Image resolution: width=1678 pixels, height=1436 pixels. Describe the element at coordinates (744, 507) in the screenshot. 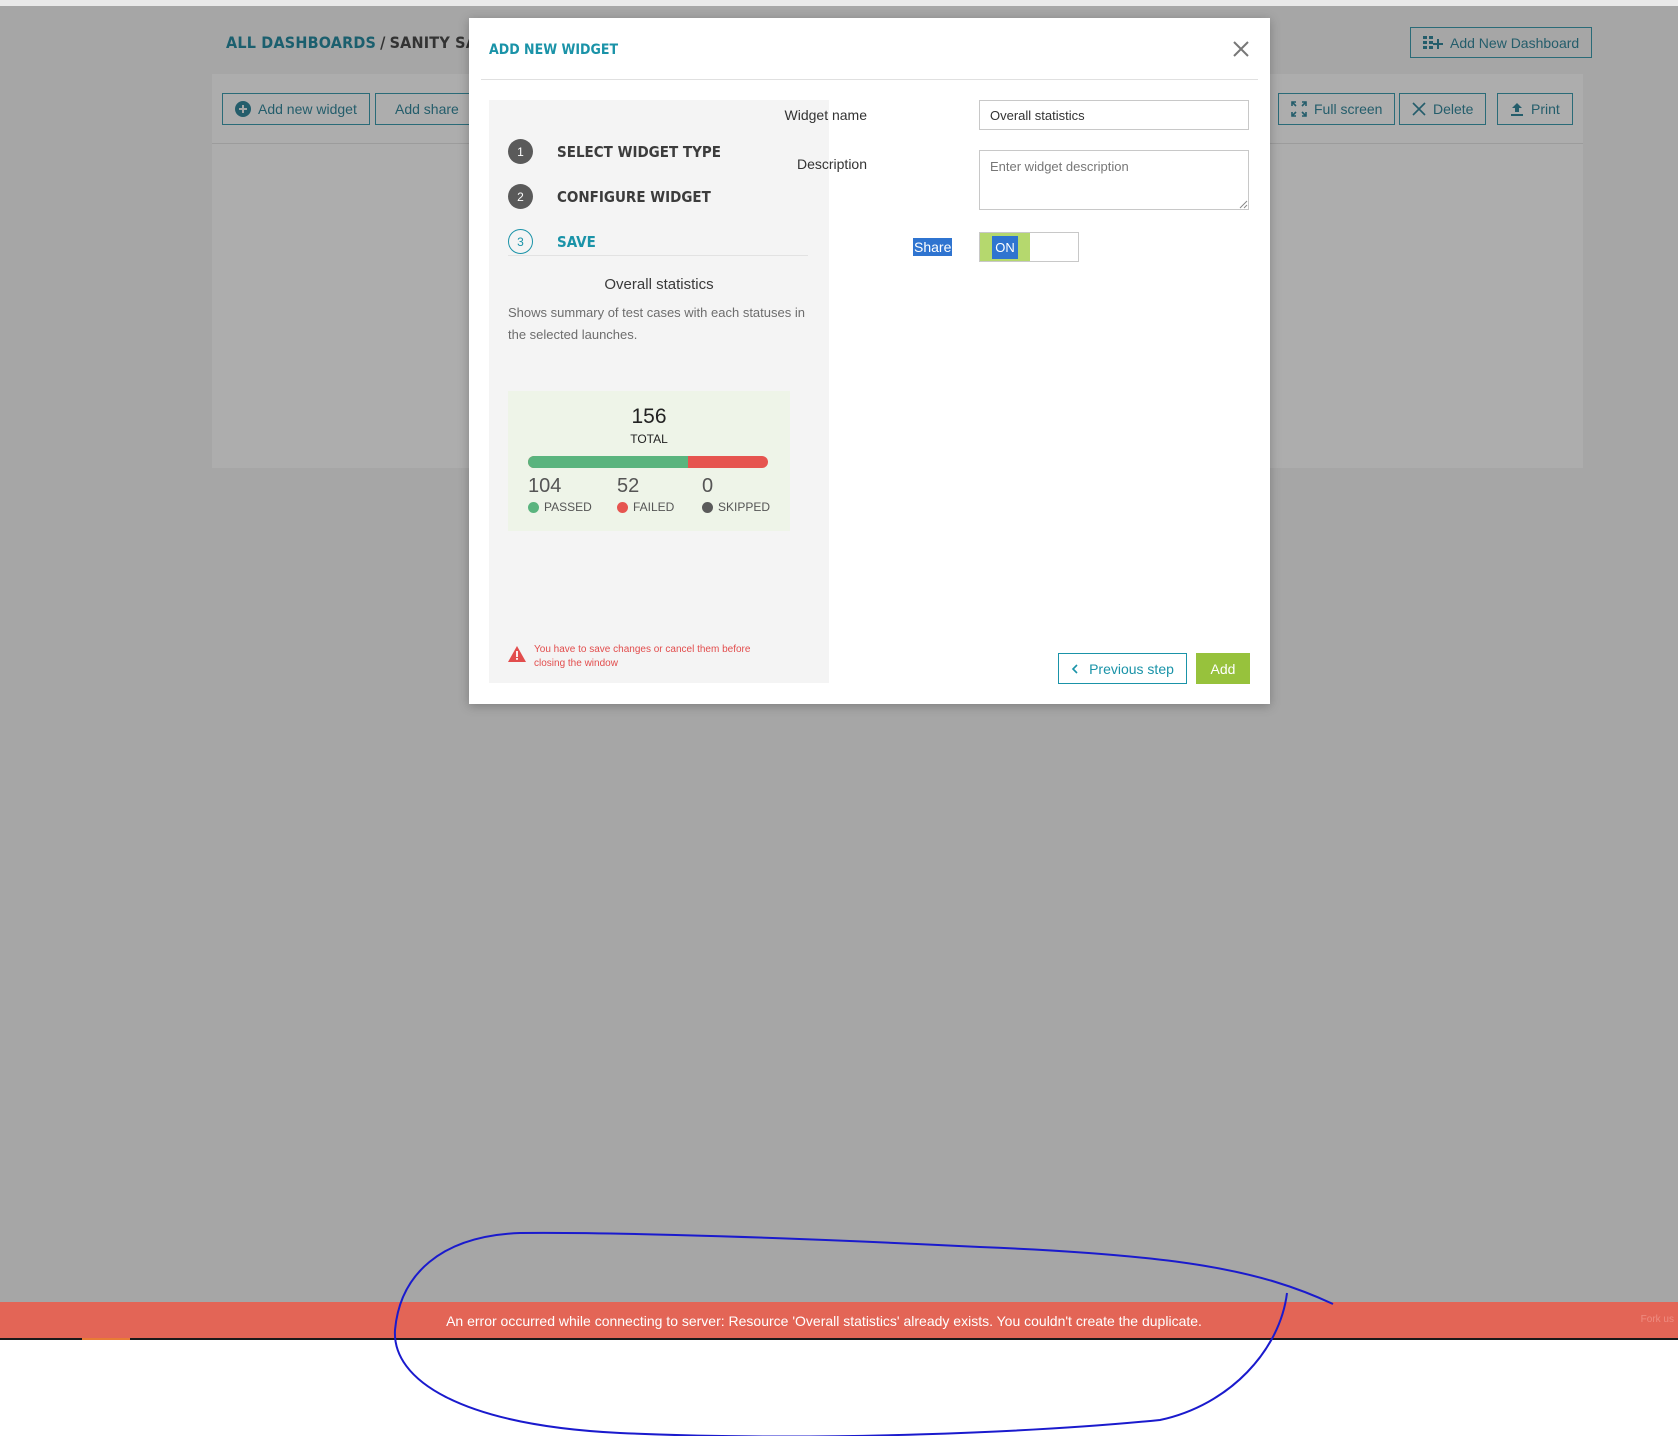

I see `skipped-label: SKIPPED` at that location.